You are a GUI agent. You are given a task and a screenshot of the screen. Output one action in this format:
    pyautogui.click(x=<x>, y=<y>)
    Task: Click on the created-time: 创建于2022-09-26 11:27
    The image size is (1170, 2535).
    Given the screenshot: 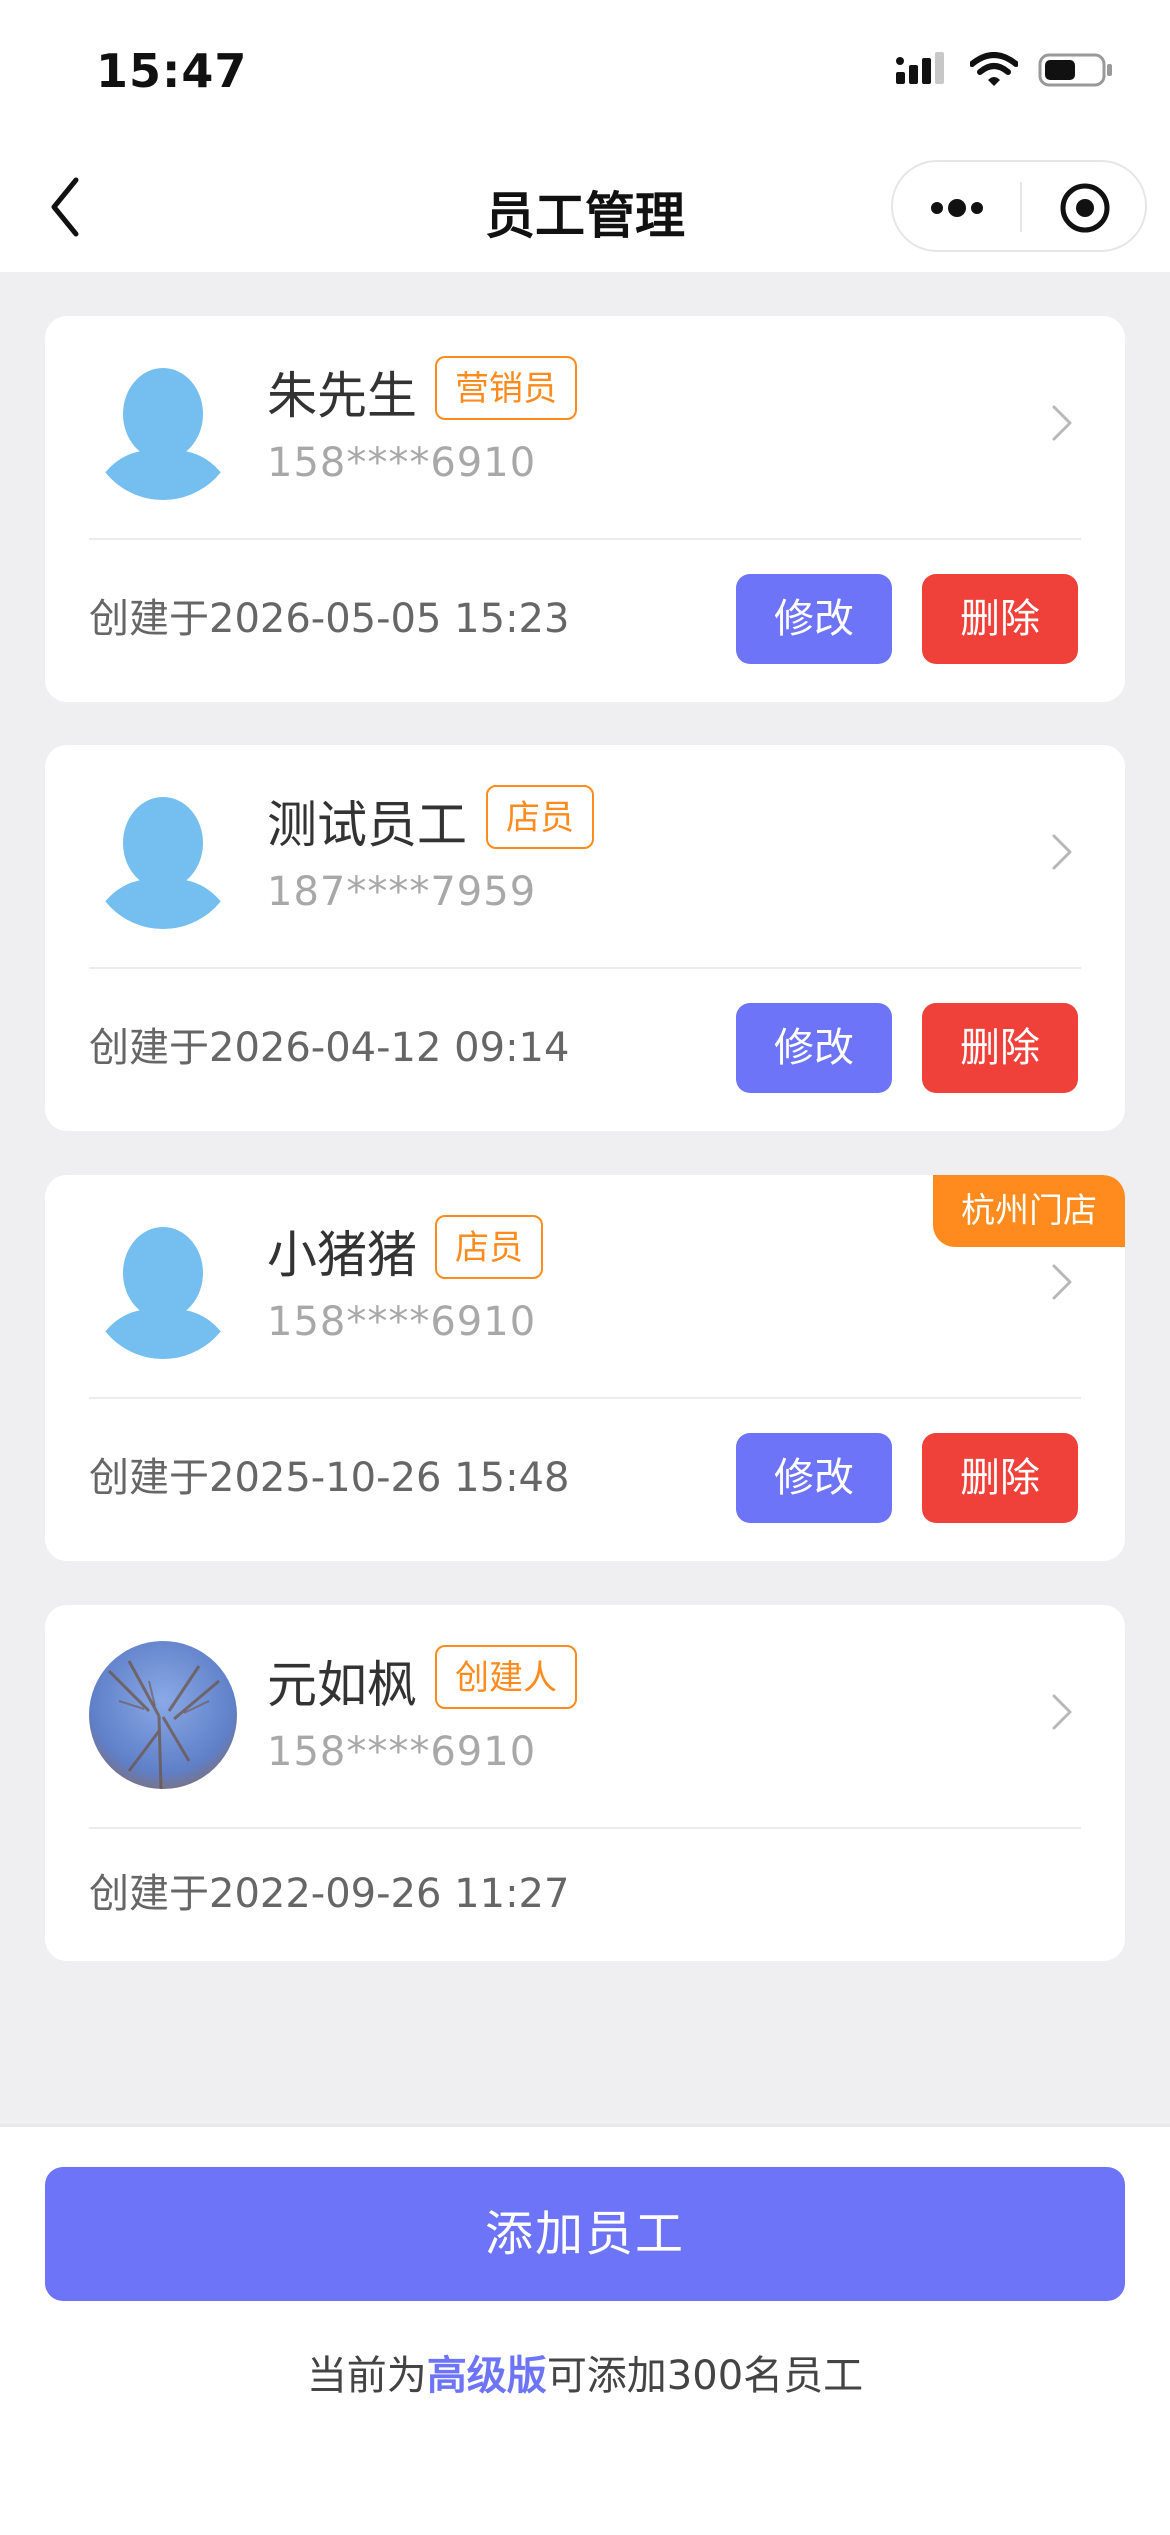 What is the action you would take?
    pyautogui.click(x=329, y=1894)
    